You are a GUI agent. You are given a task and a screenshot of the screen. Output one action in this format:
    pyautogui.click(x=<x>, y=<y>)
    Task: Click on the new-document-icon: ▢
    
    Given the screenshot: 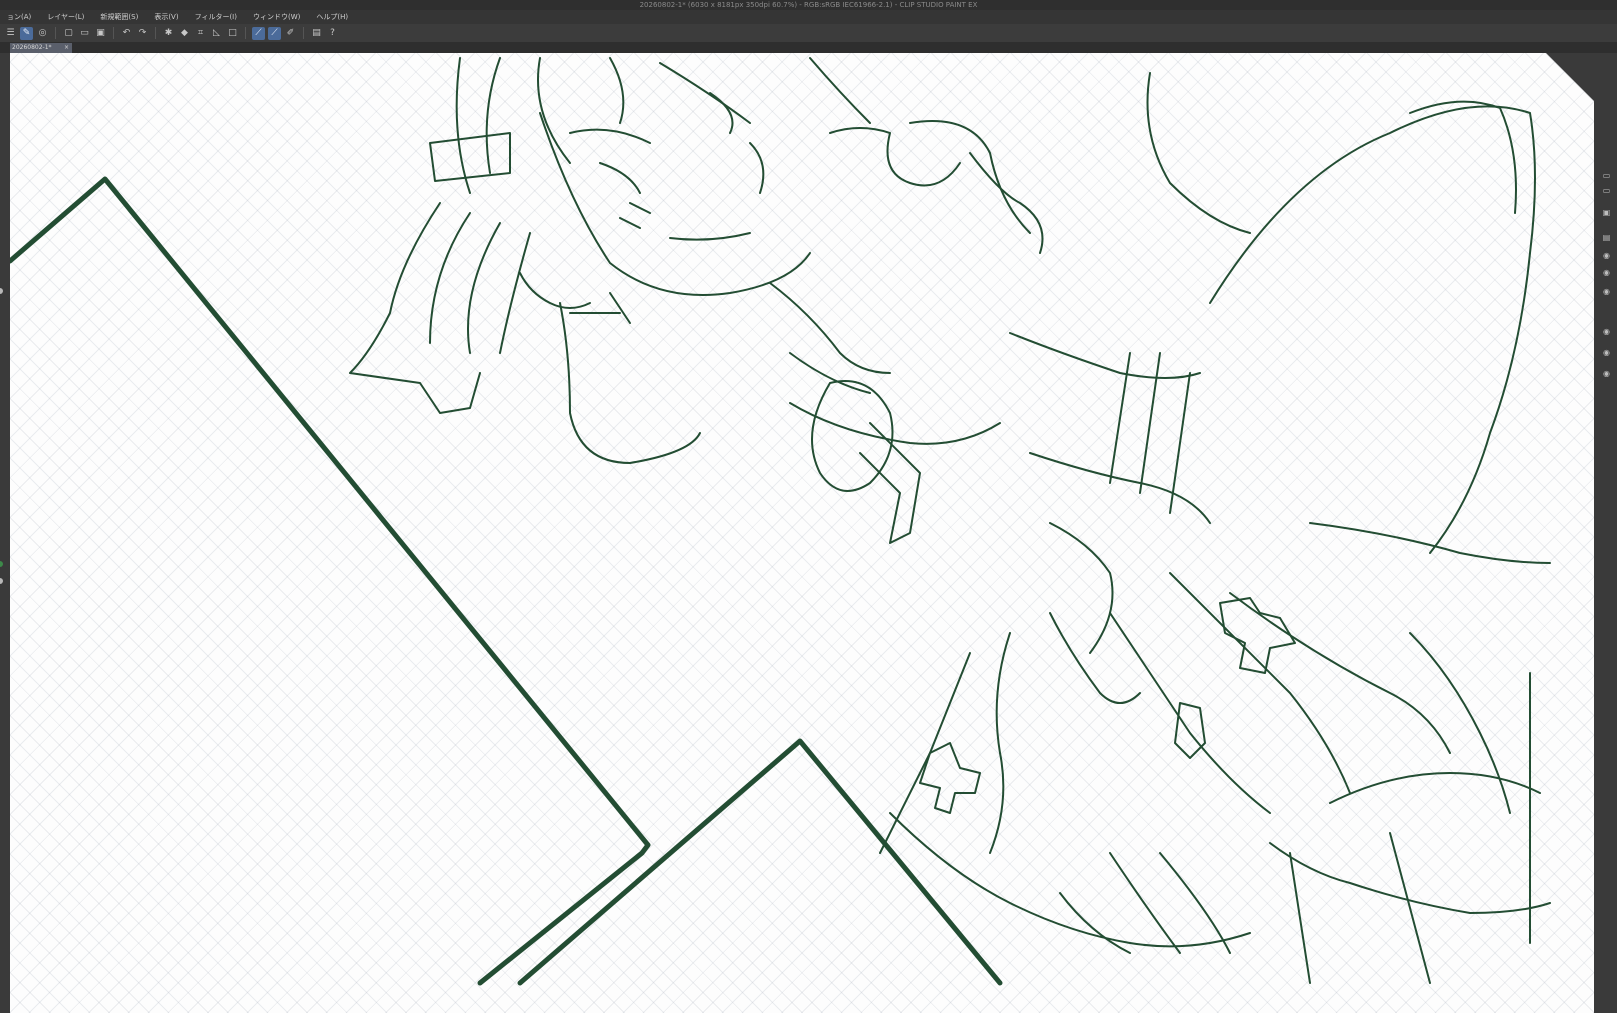 What is the action you would take?
    pyautogui.click(x=68, y=33)
    